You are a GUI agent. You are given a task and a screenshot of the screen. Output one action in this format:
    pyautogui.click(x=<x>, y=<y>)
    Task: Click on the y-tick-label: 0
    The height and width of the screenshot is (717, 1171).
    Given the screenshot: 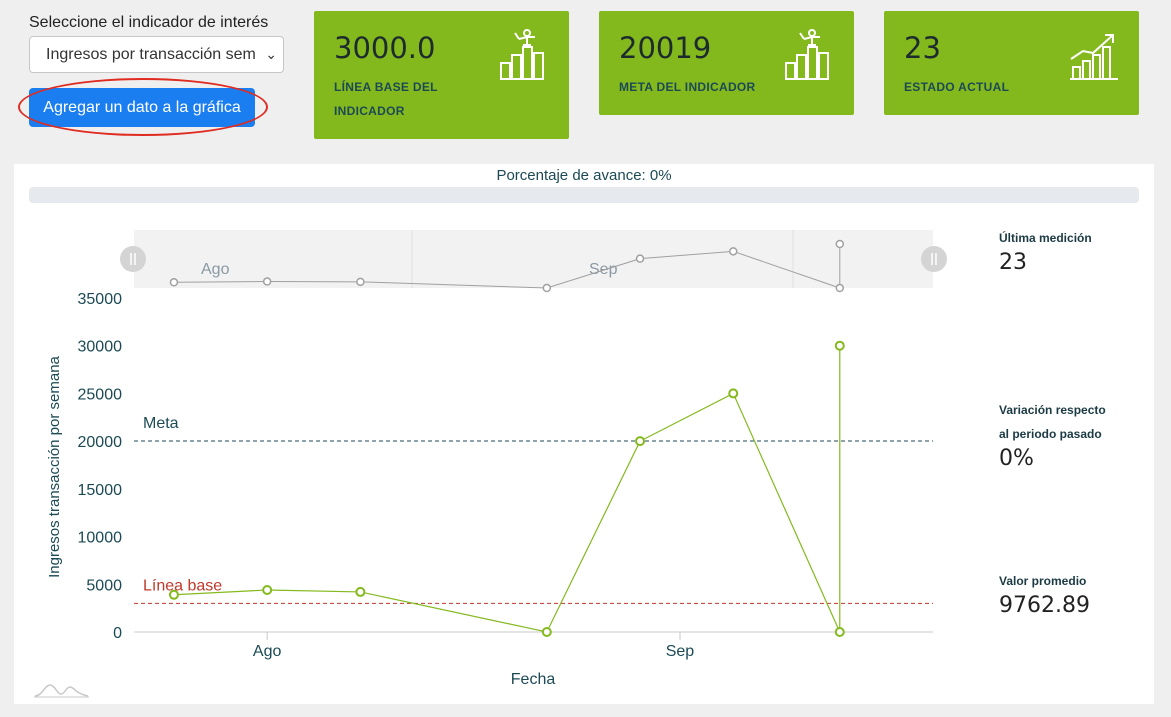 What is the action you would take?
    pyautogui.click(x=117, y=633)
    